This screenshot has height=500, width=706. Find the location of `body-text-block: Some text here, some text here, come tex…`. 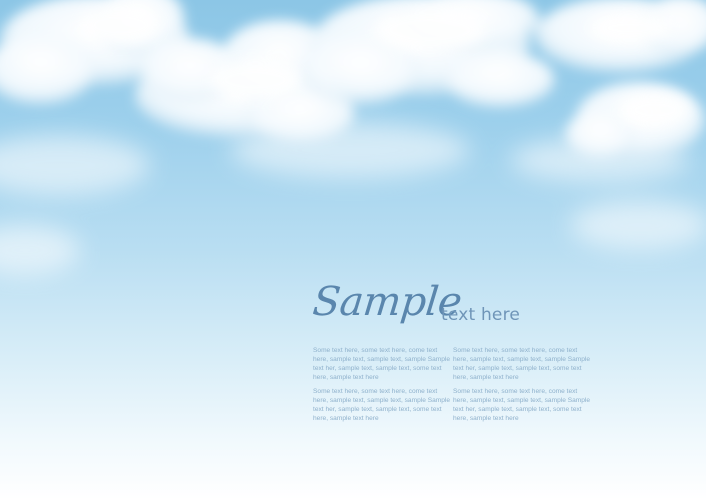

body-text-block: Some text here, some text here, come tex… is located at coordinates (458, 391).